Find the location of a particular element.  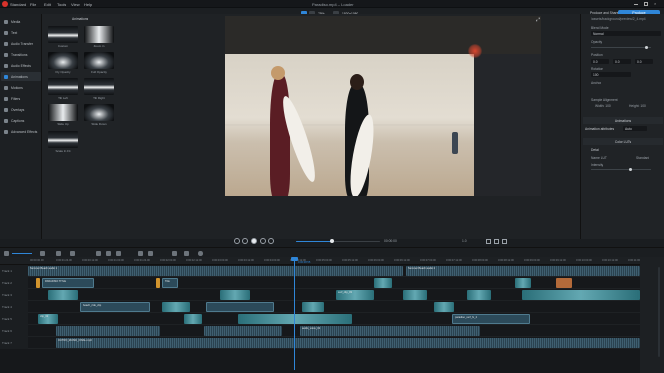

position-x-field: 0.0 is located at coordinates (600, 61).